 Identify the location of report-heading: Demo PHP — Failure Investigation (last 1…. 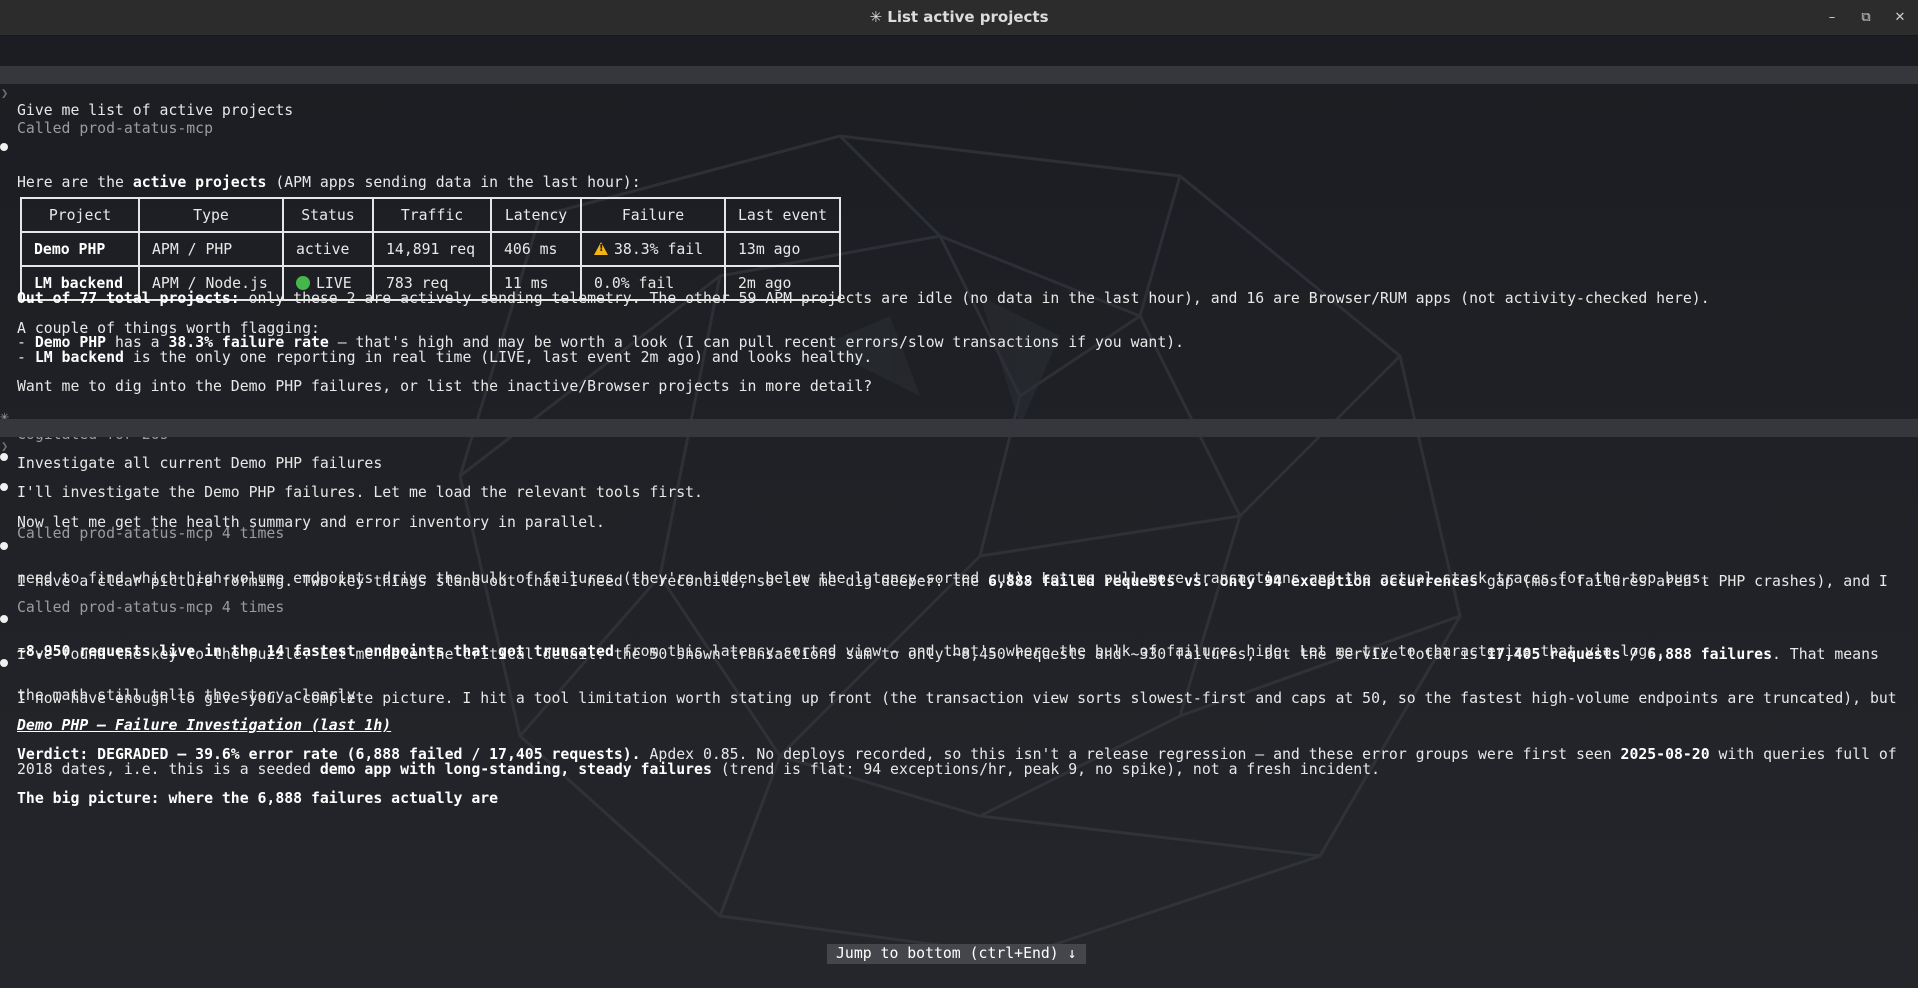
(959, 716).